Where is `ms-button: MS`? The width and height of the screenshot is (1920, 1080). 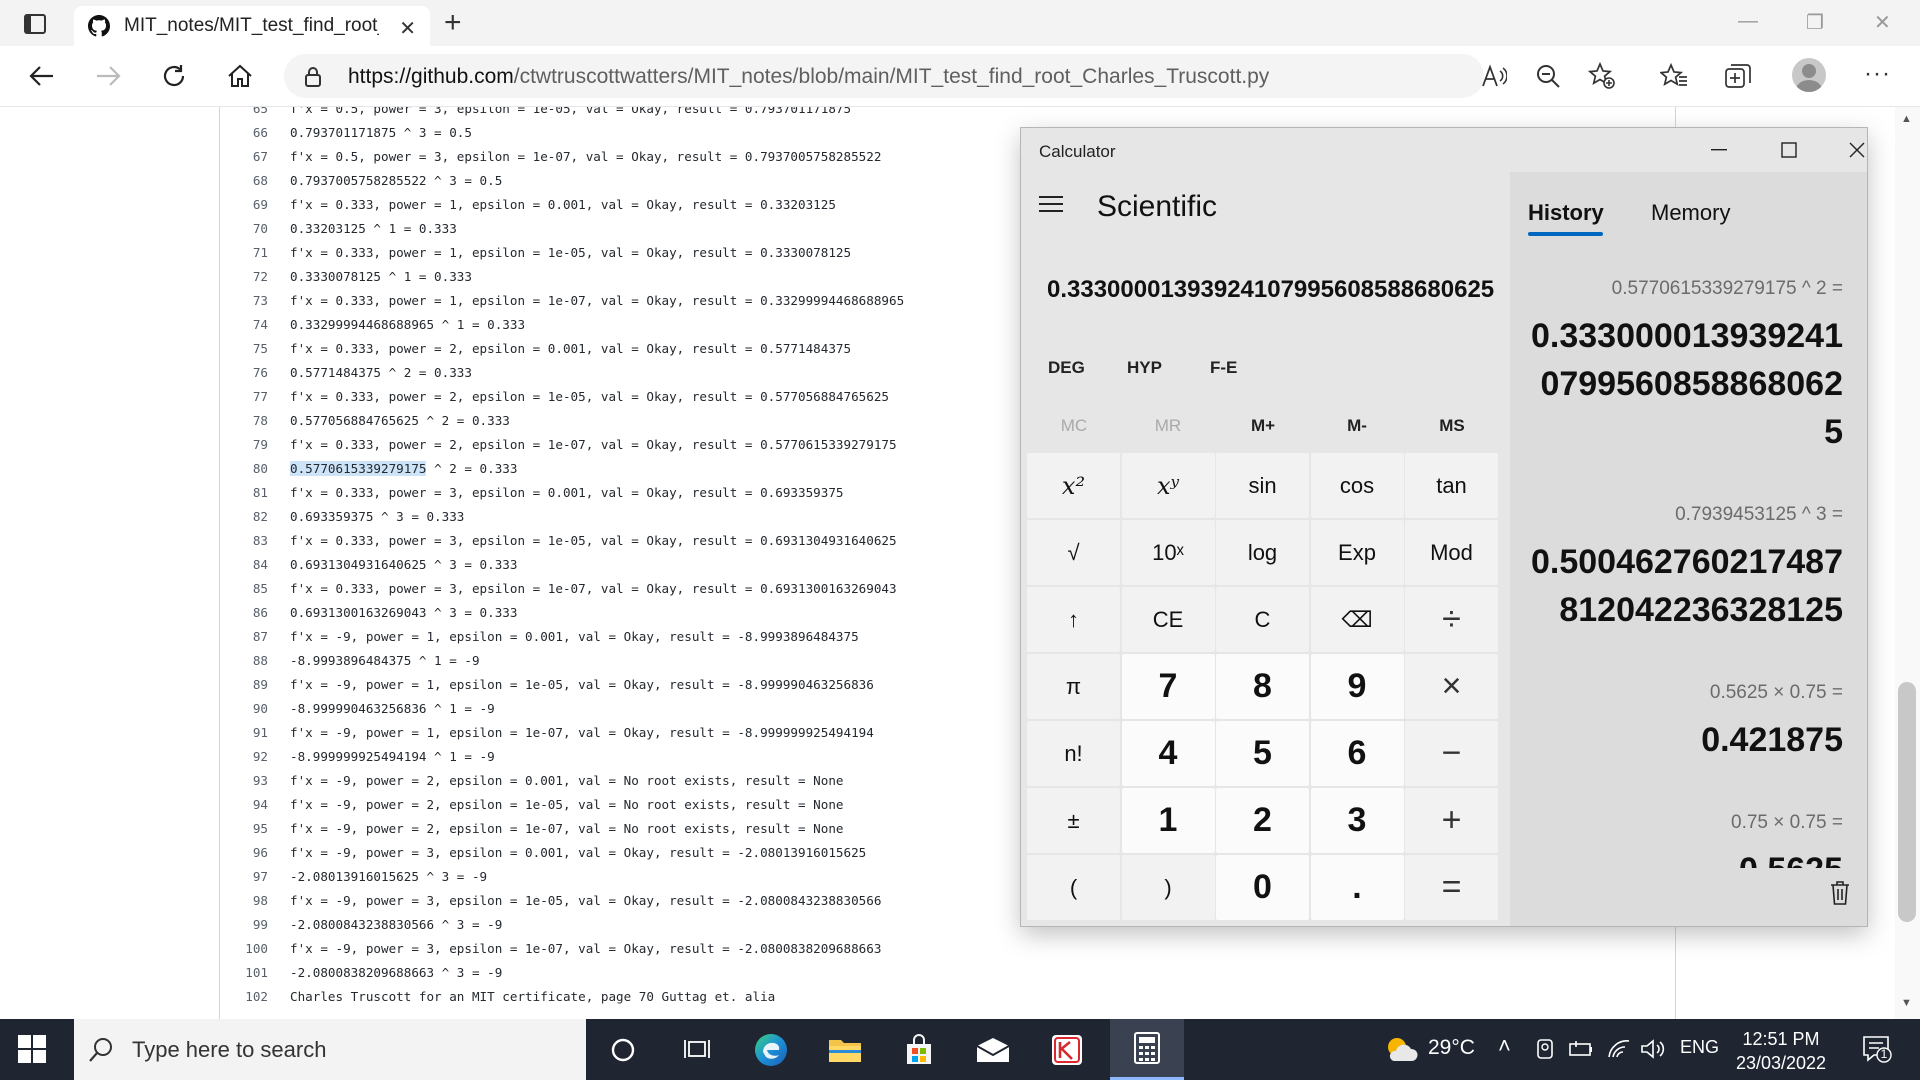 ms-button: MS is located at coordinates (1452, 426).